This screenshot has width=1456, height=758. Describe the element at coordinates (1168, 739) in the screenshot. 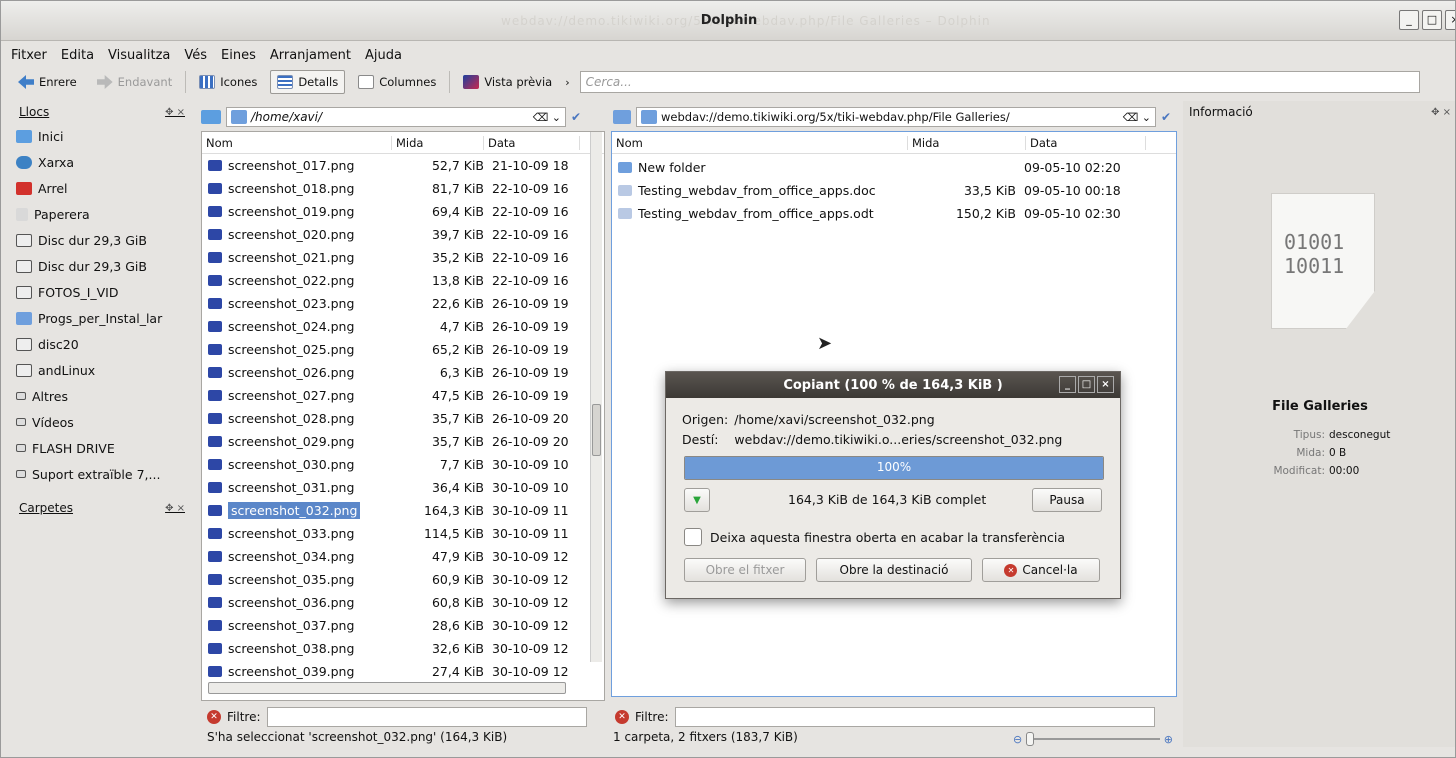

I see `zoom-in-icon: ⊕` at that location.